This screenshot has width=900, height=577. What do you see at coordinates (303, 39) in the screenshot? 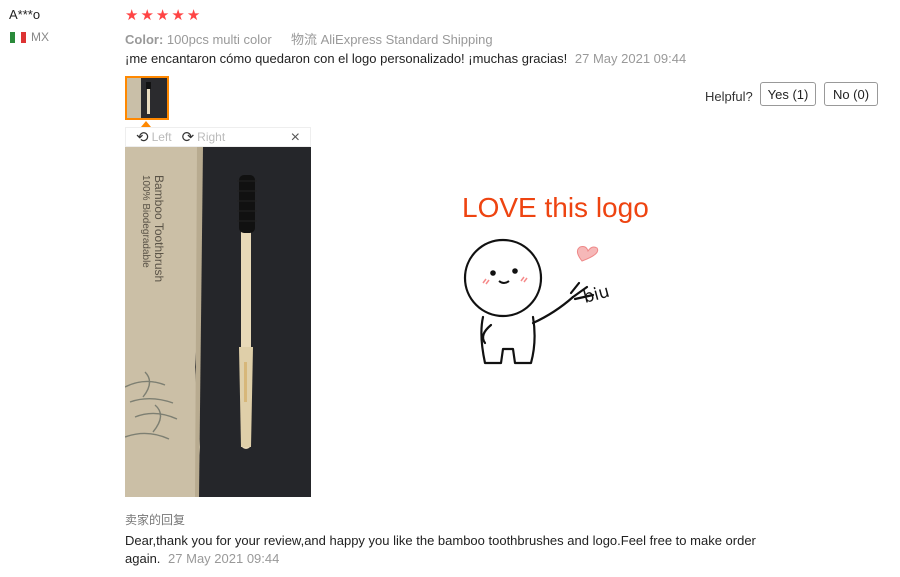
I see `shipping-label: 物流` at bounding box center [303, 39].